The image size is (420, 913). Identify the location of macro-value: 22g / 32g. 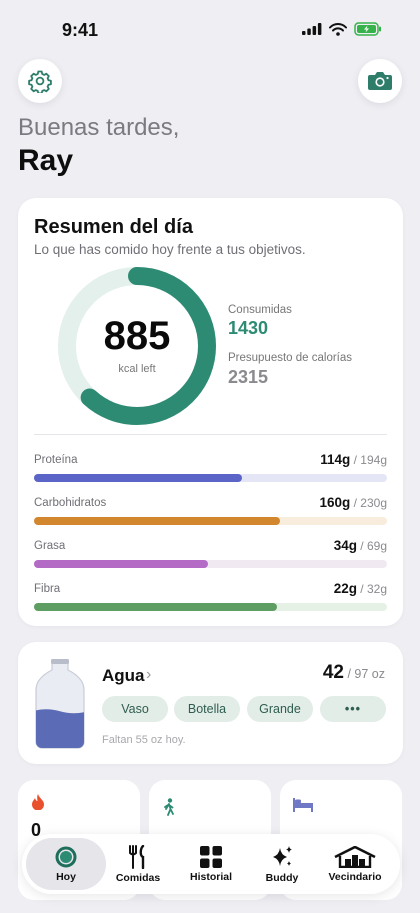
(360, 588).